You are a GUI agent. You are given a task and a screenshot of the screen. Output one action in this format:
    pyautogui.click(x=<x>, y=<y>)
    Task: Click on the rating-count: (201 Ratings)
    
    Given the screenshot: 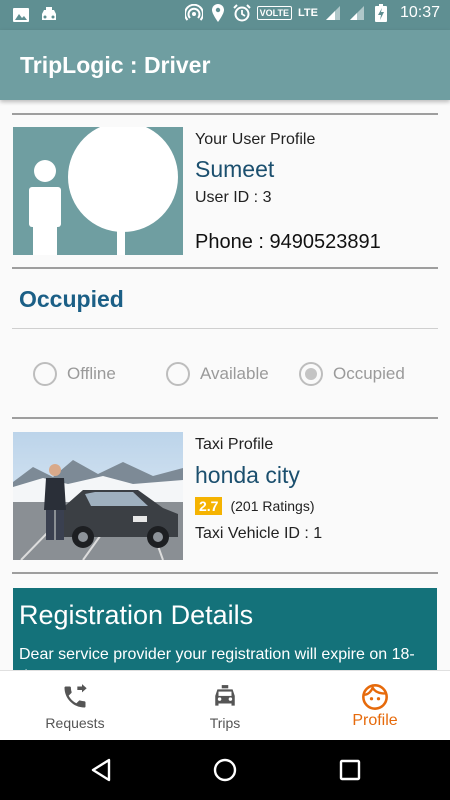 What is the action you would take?
    pyautogui.click(x=272, y=506)
    